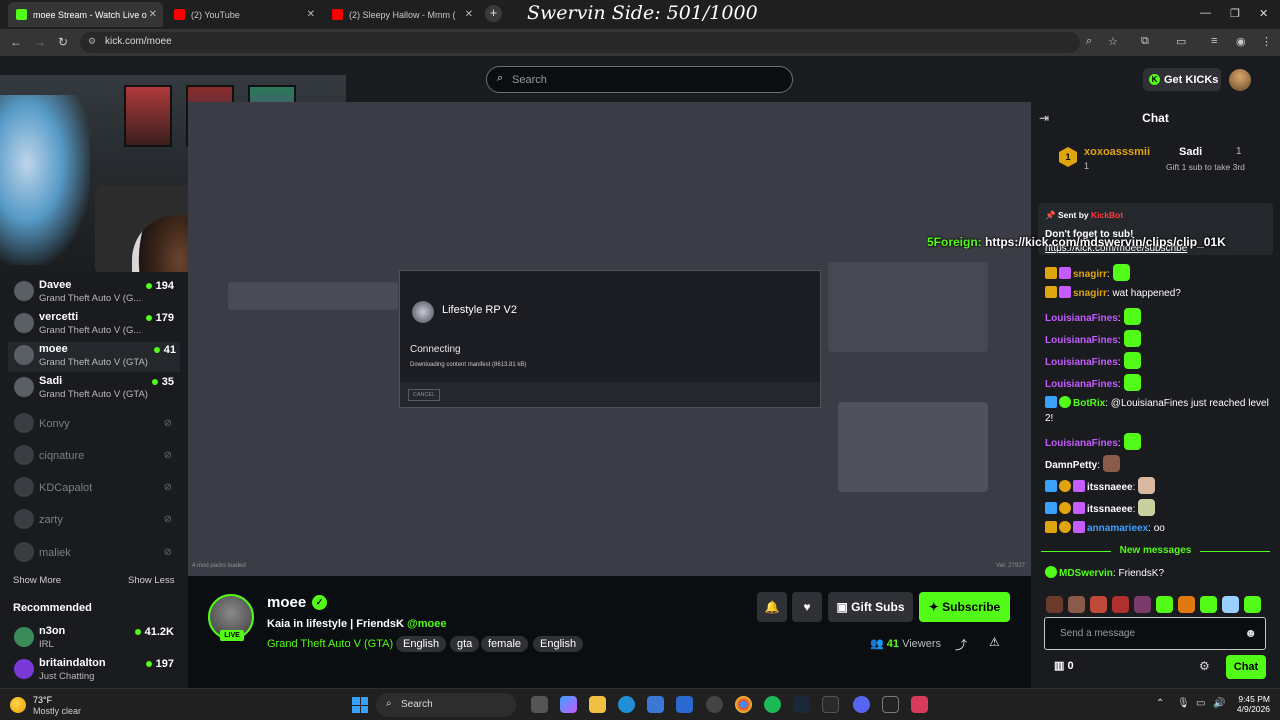  What do you see at coordinates (964, 607) in the screenshot?
I see `subscribe-button: ✦ Subscribe` at bounding box center [964, 607].